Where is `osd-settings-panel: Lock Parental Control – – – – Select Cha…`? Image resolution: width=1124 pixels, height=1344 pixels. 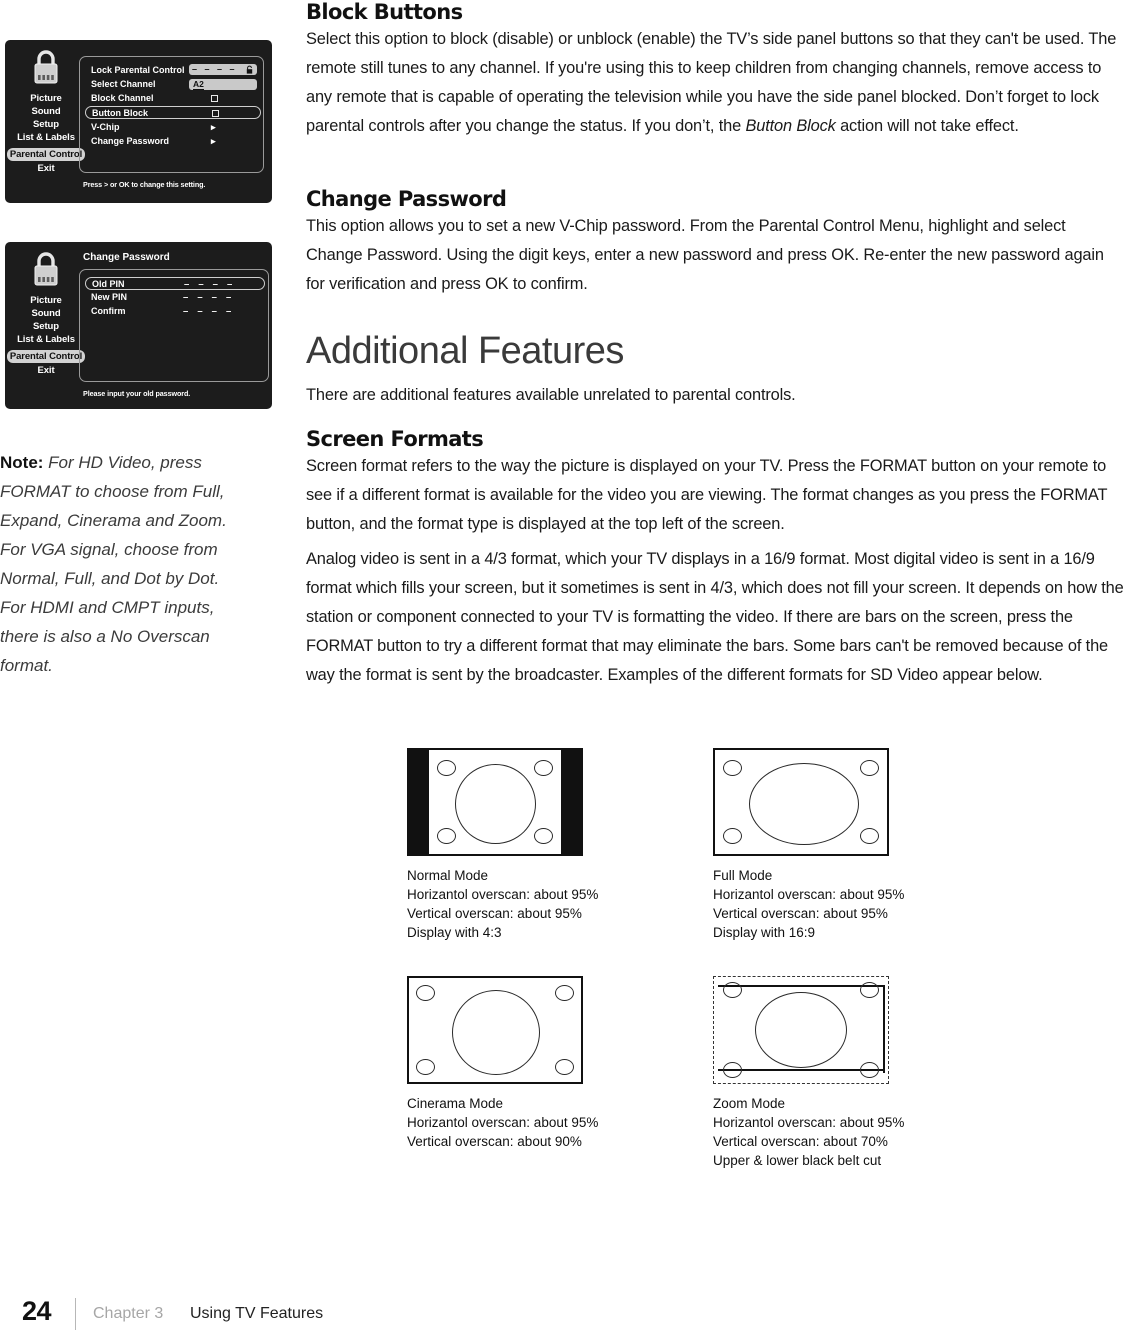
osd-settings-panel: Lock Parental Control – – – – Select Cha… is located at coordinates (171, 114).